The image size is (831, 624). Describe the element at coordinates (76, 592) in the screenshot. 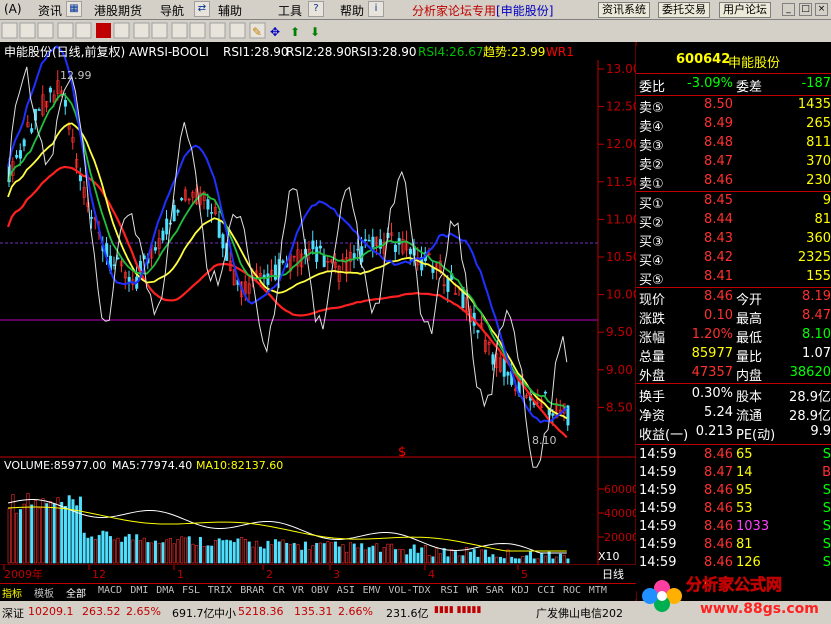

I see `tab-全部: 全部` at that location.